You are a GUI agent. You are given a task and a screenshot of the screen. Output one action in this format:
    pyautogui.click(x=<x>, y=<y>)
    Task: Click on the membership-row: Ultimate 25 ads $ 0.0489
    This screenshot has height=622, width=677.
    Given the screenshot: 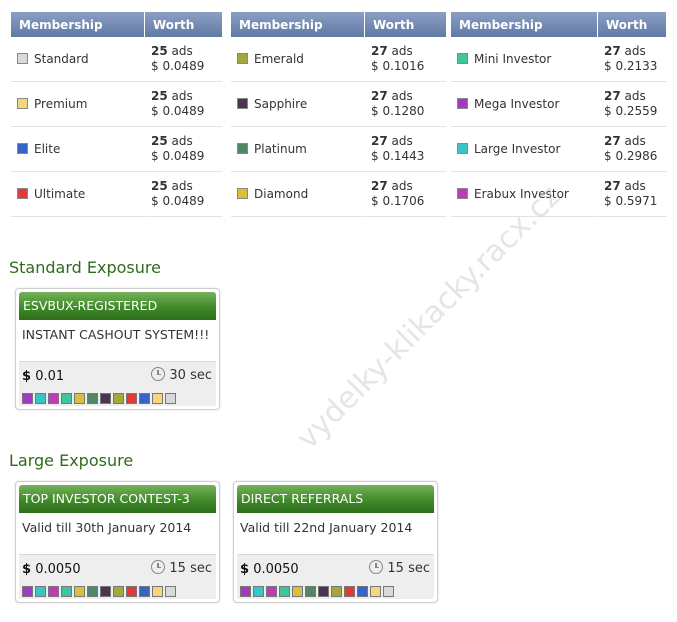 What is the action you would take?
    pyautogui.click(x=117, y=194)
    